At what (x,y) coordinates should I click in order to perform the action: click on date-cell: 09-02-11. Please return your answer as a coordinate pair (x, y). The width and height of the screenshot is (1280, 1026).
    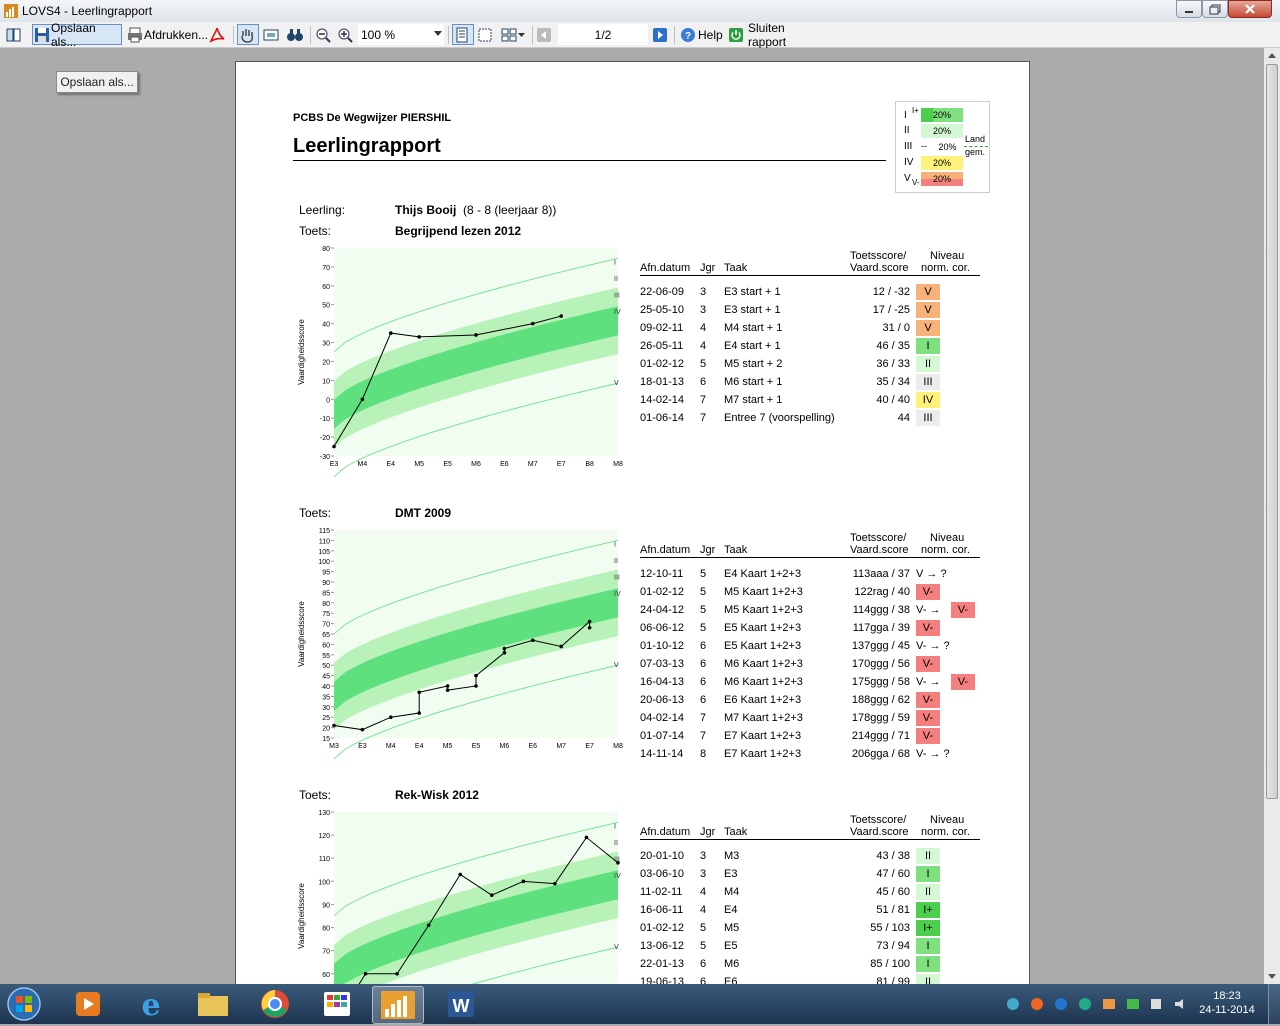
    Looking at the image, I should click on (662, 328).